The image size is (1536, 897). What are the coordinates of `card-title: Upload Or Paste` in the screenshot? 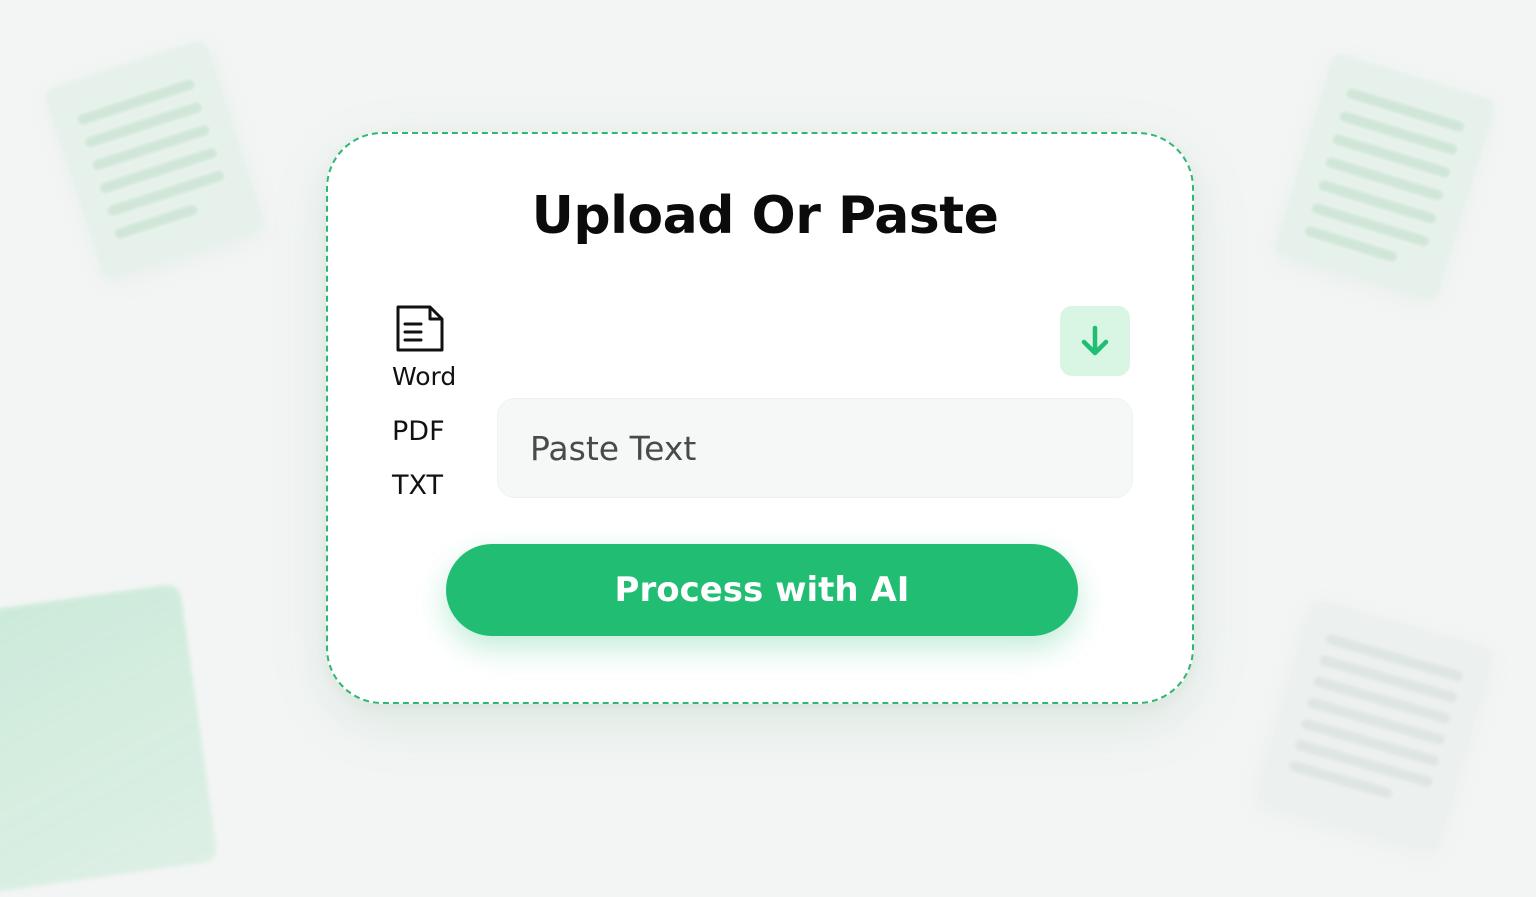 It's located at (765, 216).